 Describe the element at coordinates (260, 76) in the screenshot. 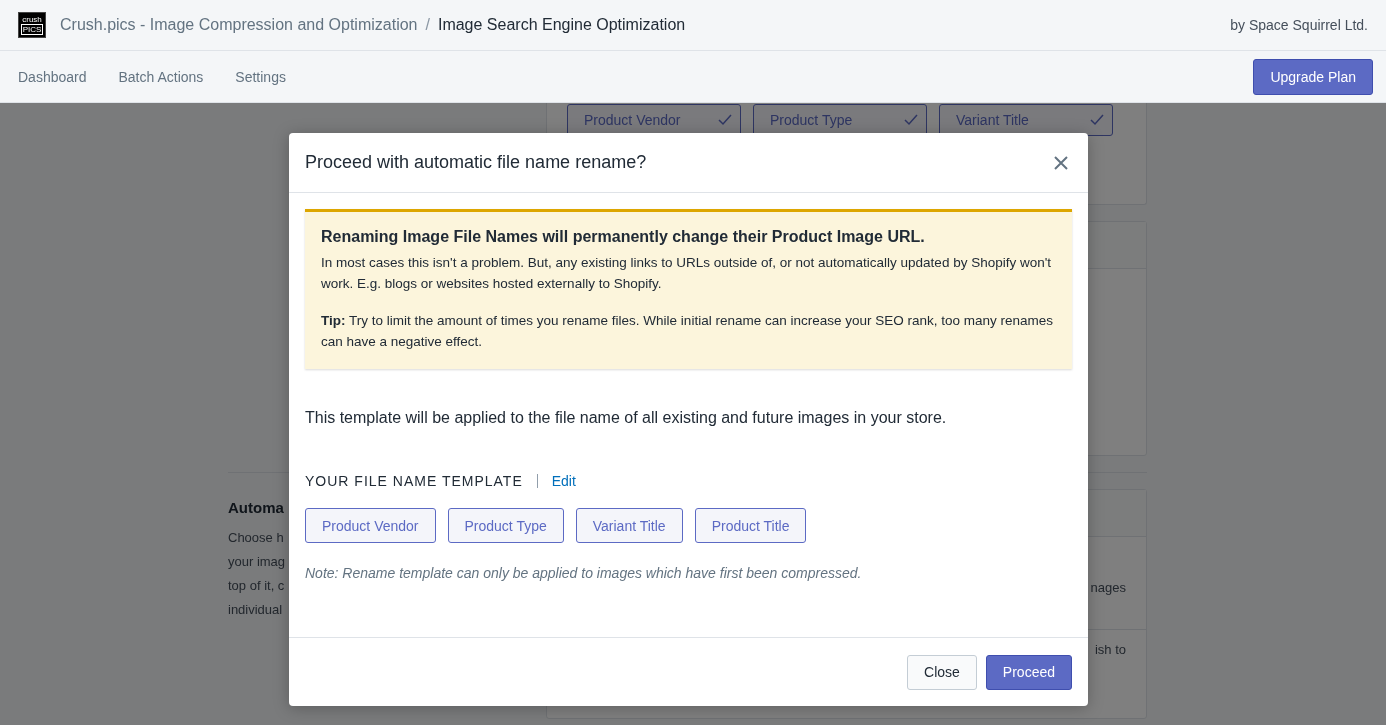

I see `nav-link: Settings` at that location.